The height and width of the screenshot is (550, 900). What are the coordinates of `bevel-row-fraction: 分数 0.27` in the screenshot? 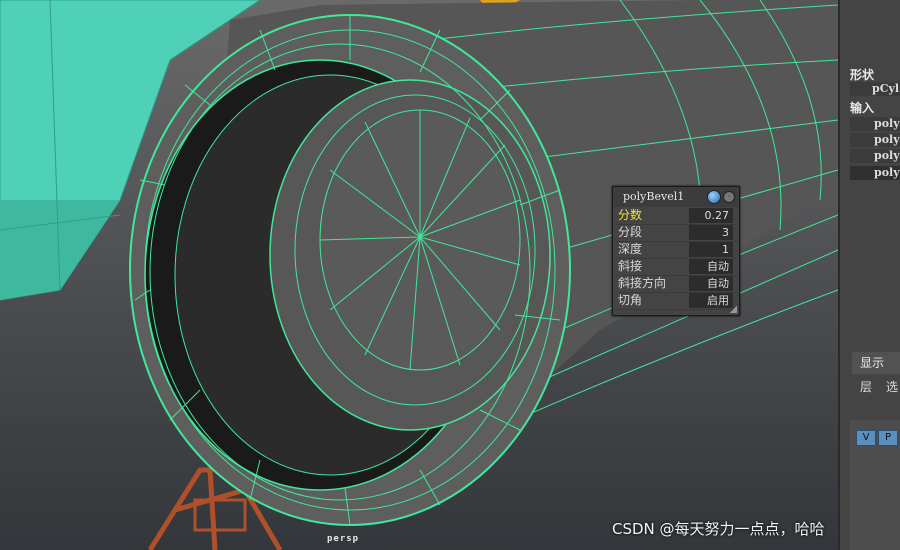 It's located at (676, 216).